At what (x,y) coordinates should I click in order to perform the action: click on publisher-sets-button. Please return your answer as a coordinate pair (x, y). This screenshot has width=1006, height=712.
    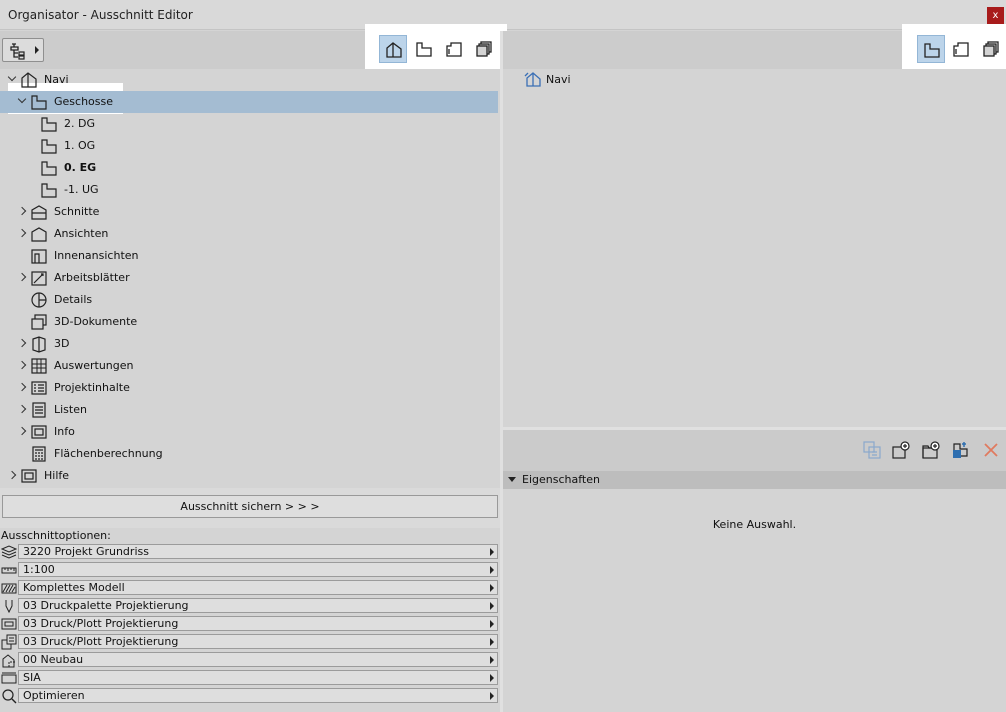
    Looking at the image, I should click on (484, 49).